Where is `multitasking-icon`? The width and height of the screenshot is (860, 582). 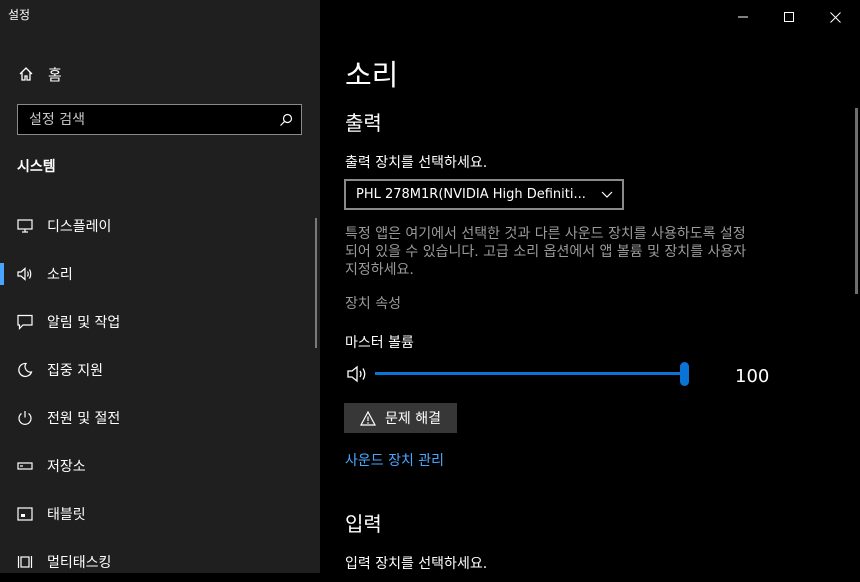 multitasking-icon is located at coordinates (25, 562).